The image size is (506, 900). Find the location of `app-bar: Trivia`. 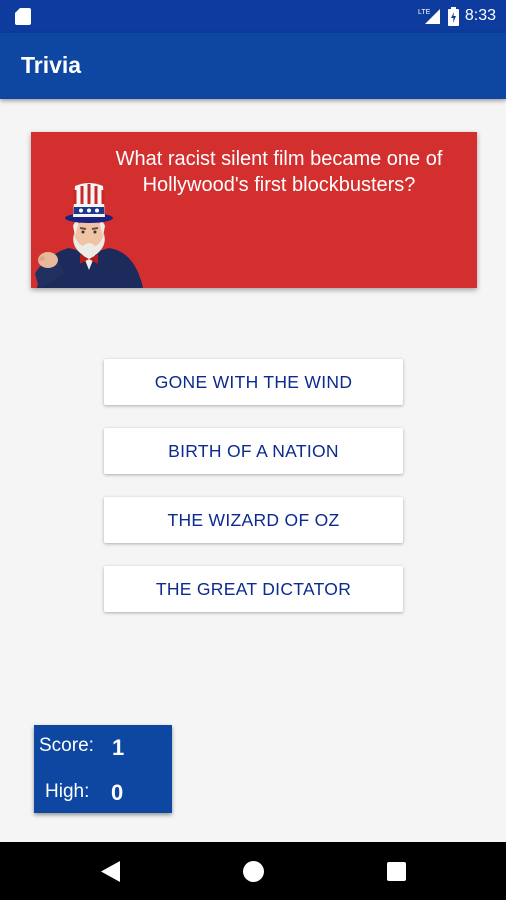

app-bar: Trivia is located at coordinates (253, 66).